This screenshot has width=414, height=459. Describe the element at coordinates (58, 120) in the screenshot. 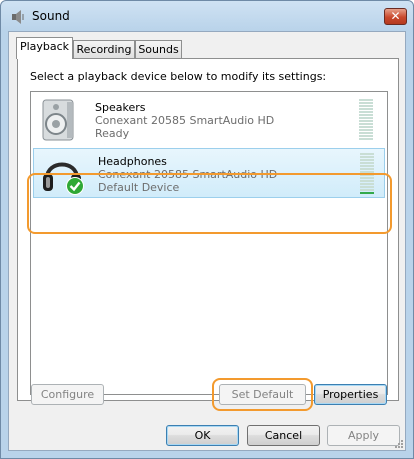

I see `speaker-icon` at that location.